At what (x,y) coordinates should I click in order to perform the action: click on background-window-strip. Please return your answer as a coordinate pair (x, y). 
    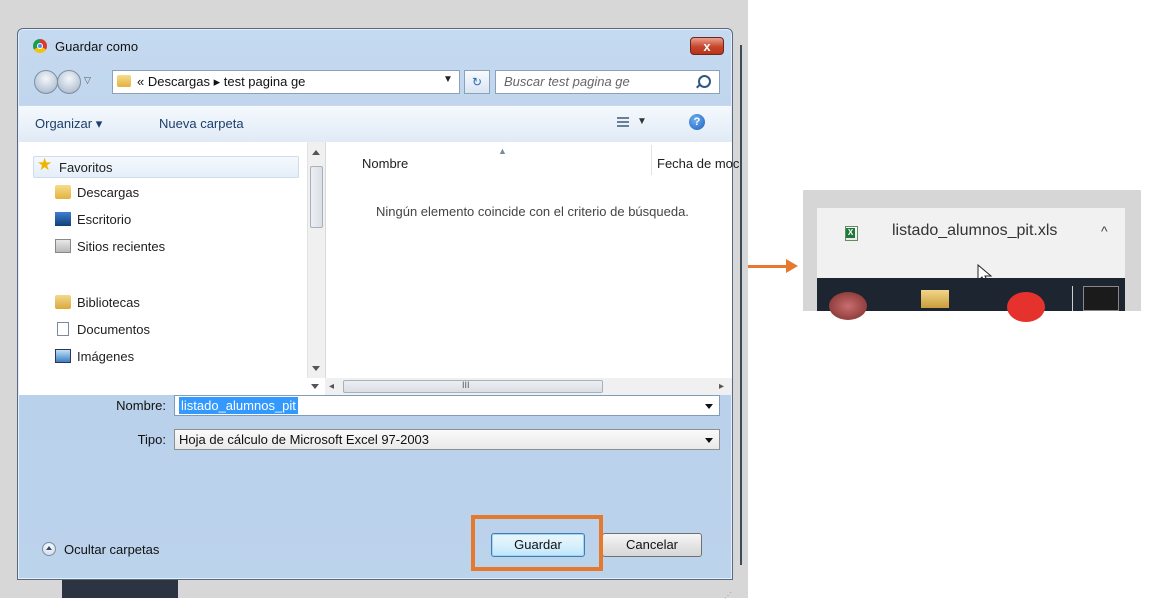
    Looking at the image, I should click on (120, 588).